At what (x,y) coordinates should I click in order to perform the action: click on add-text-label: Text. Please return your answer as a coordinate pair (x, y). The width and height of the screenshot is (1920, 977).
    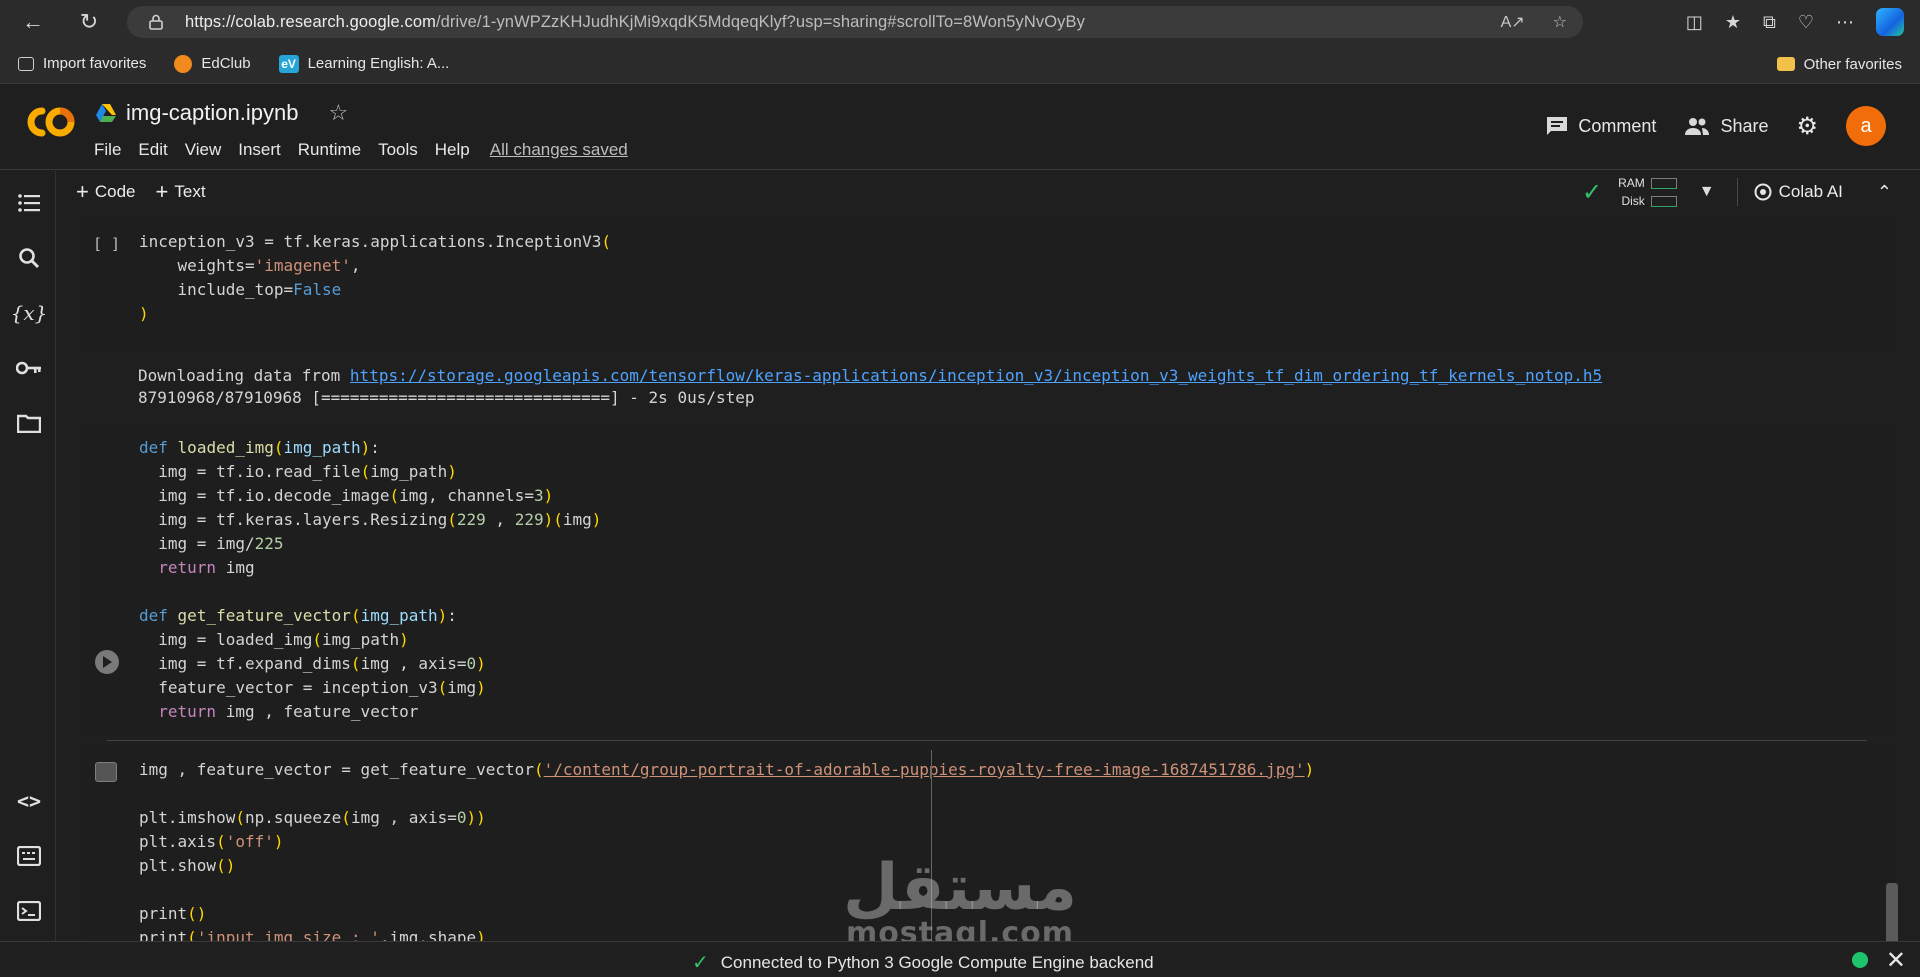
    Looking at the image, I should click on (190, 191).